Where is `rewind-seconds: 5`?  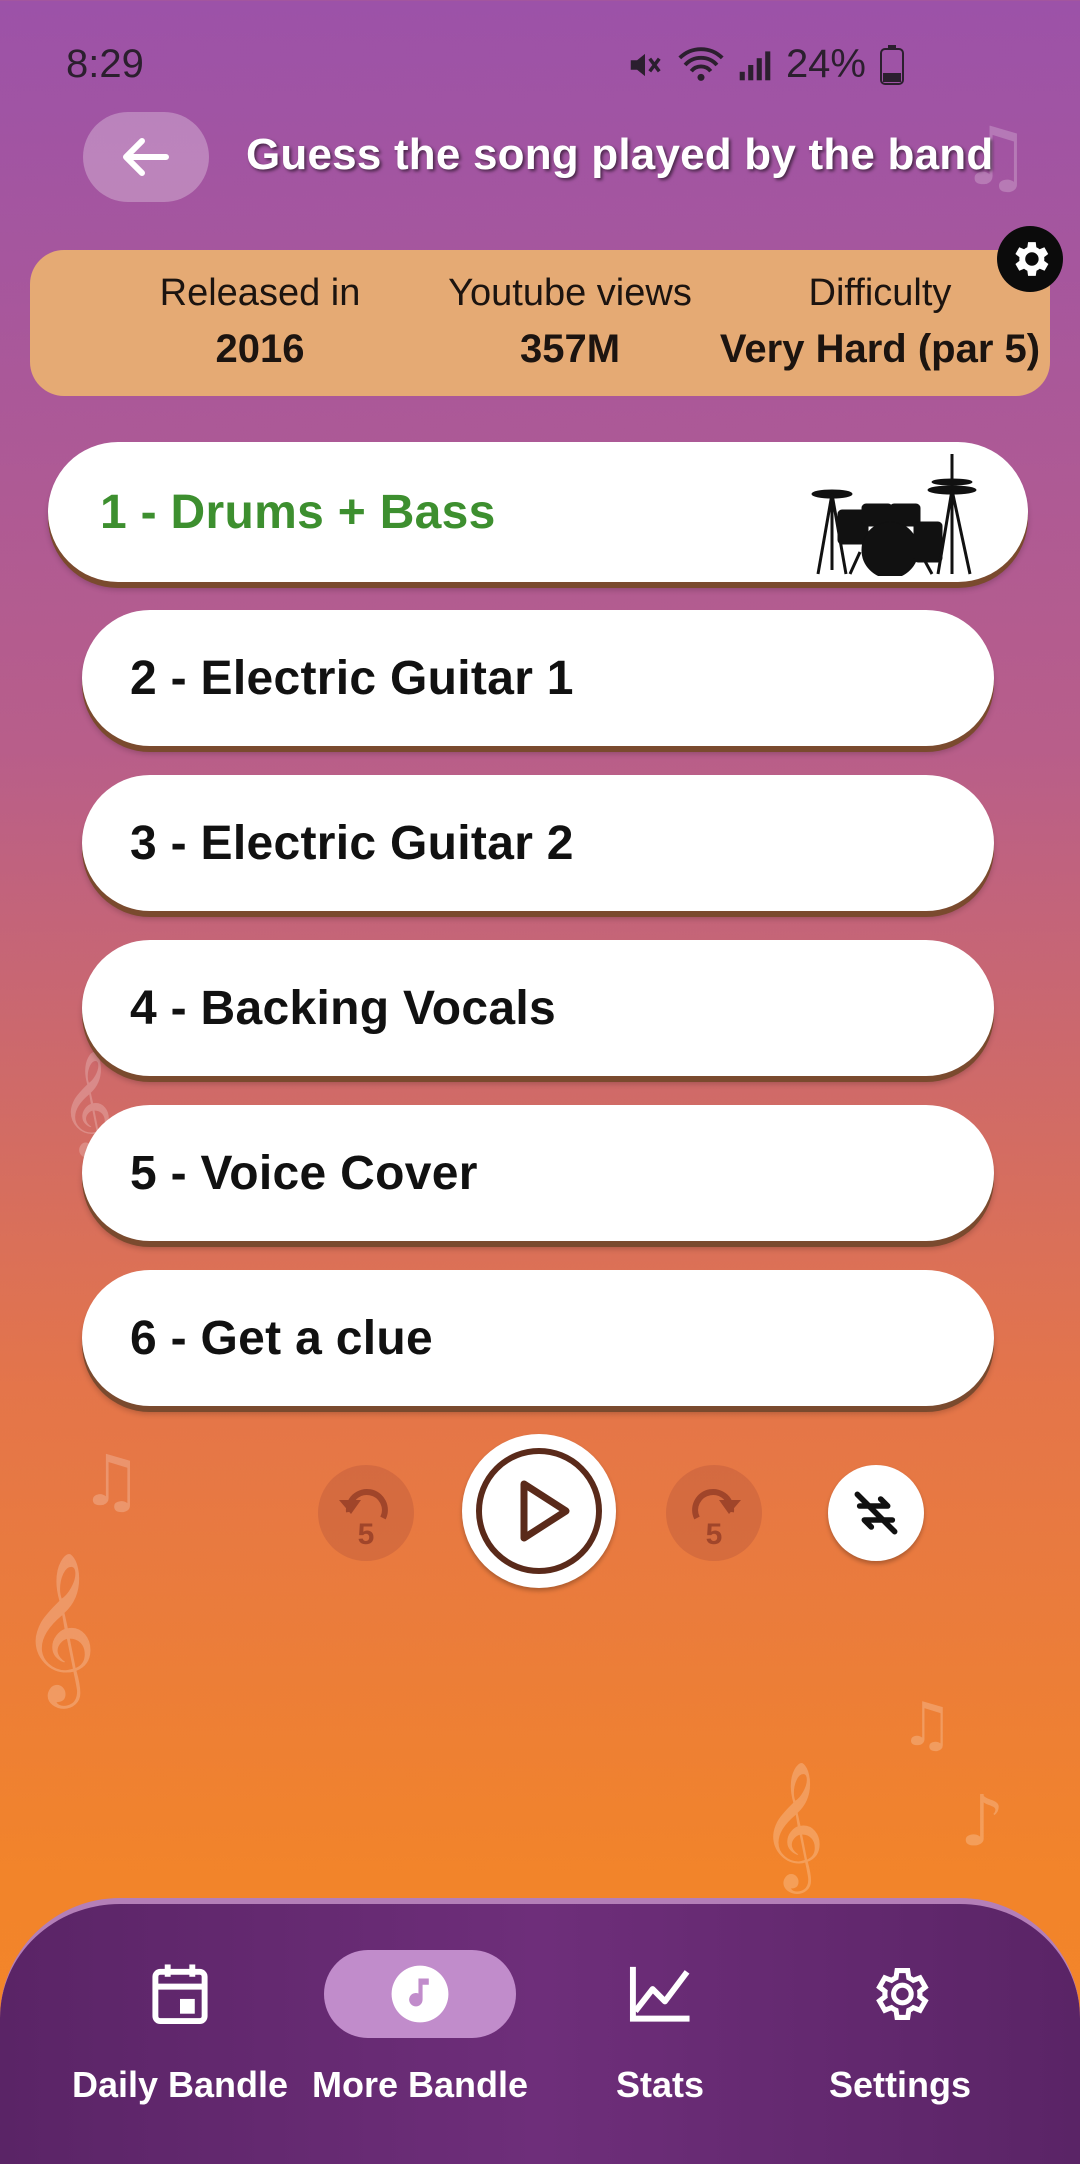
rewind-seconds: 5 is located at coordinates (366, 1533).